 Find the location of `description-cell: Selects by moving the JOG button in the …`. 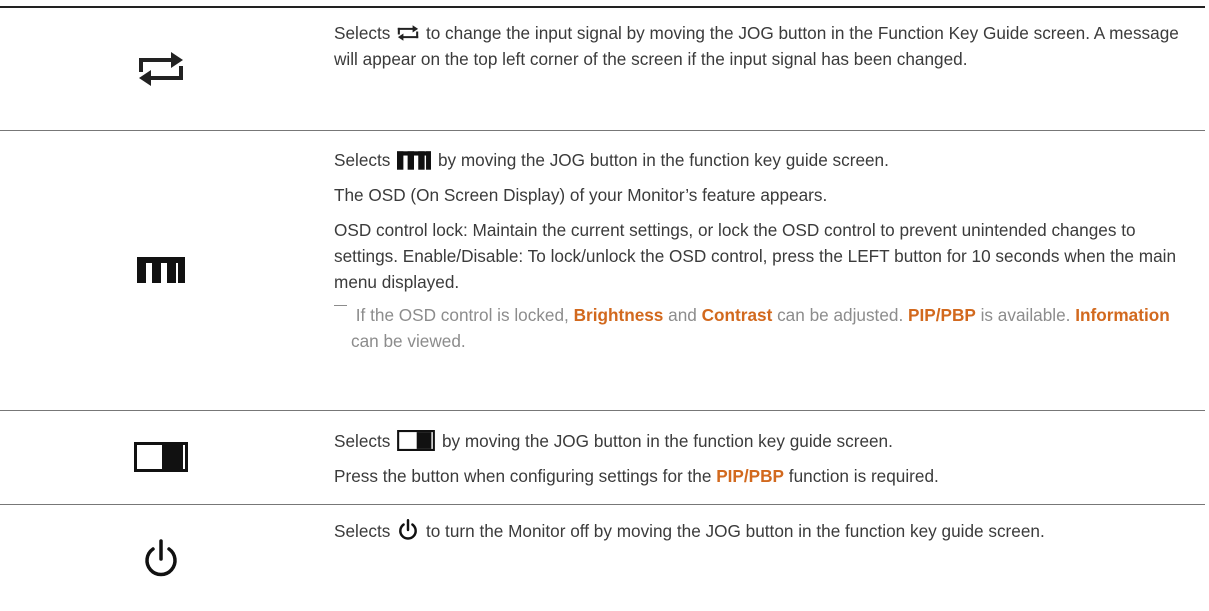

description-cell: Selects by moving the JOG button in the … is located at coordinates (764, 458).